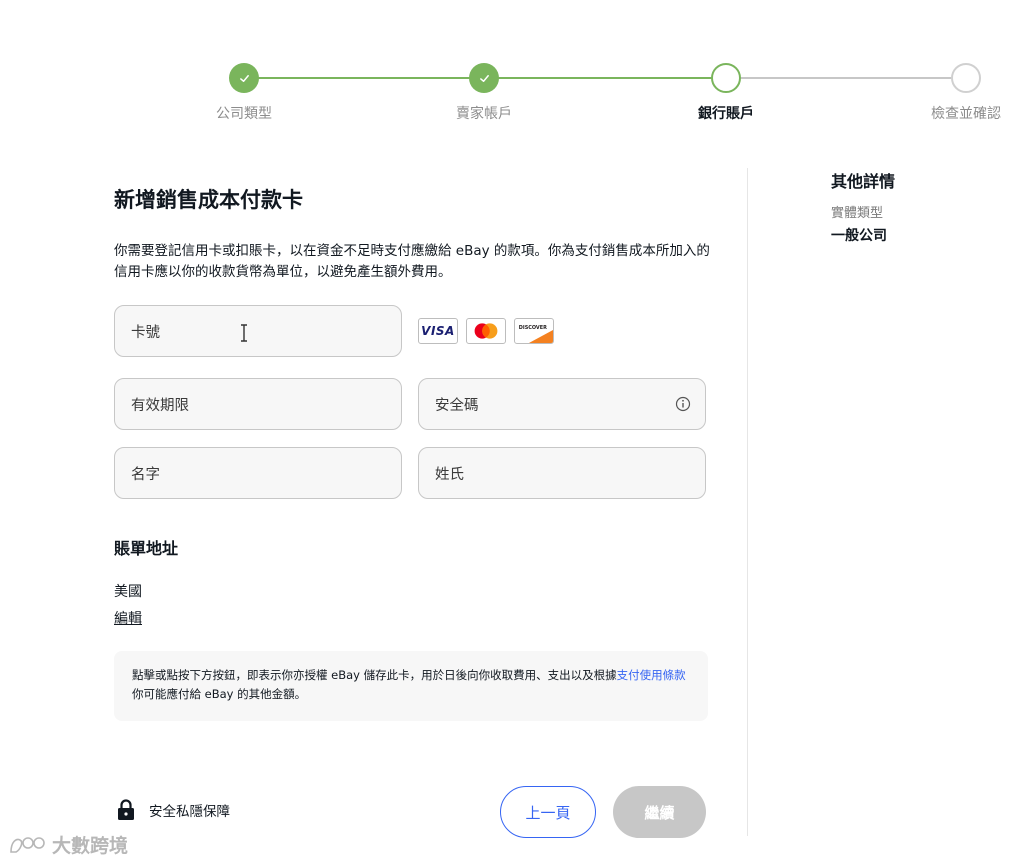  Describe the element at coordinates (126, 809) in the screenshot. I see `lock-icon` at that location.